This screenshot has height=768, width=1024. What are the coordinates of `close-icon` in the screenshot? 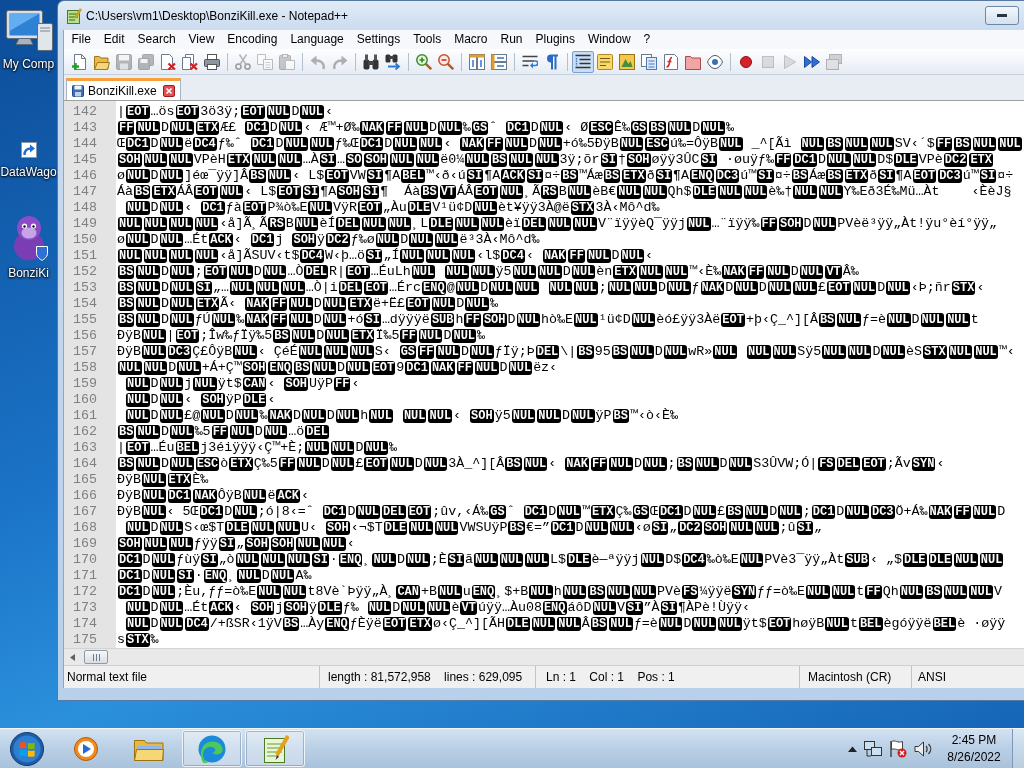 It's located at (168, 90).